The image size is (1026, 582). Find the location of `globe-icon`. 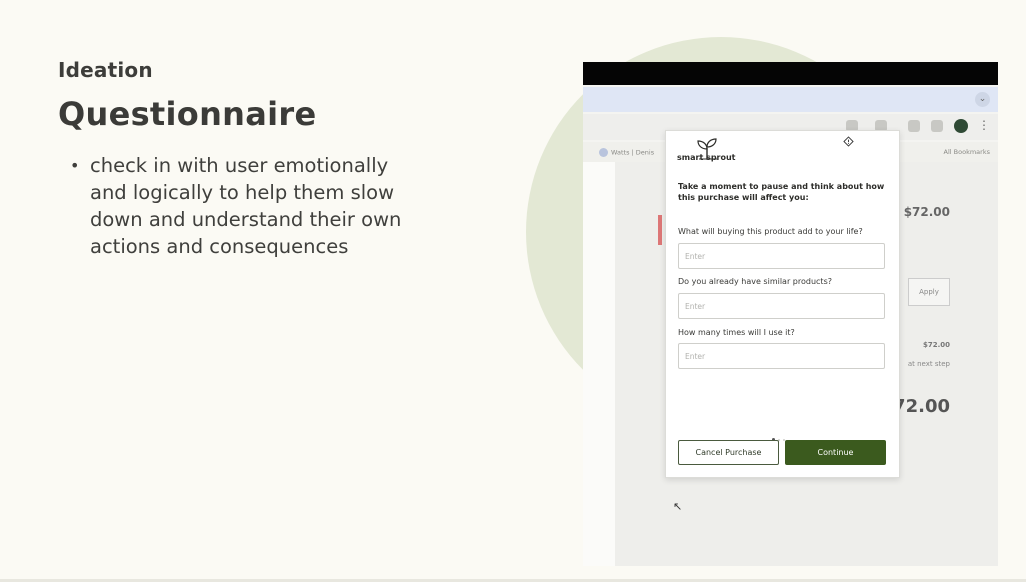

globe-icon is located at coordinates (603, 152).